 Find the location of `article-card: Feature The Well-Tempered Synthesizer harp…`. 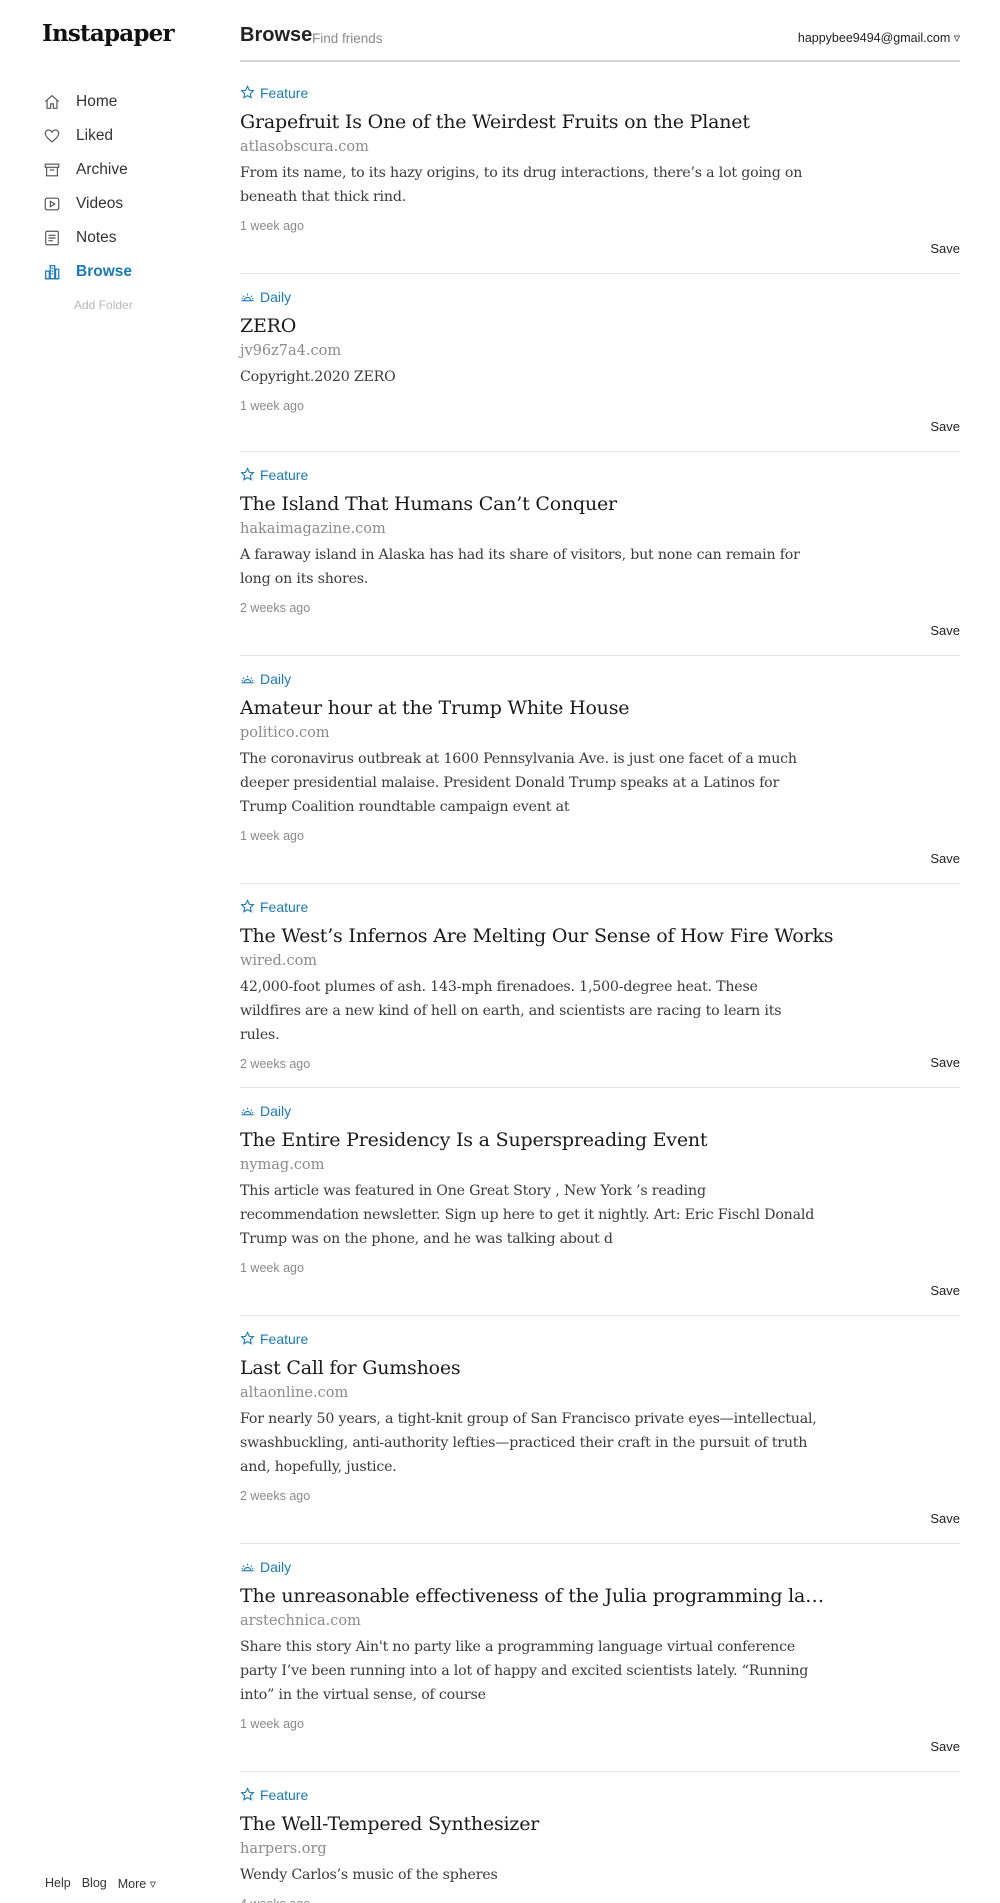

article-card: Feature The Well-Tempered Synthesizer harp… is located at coordinates (600, 1837).